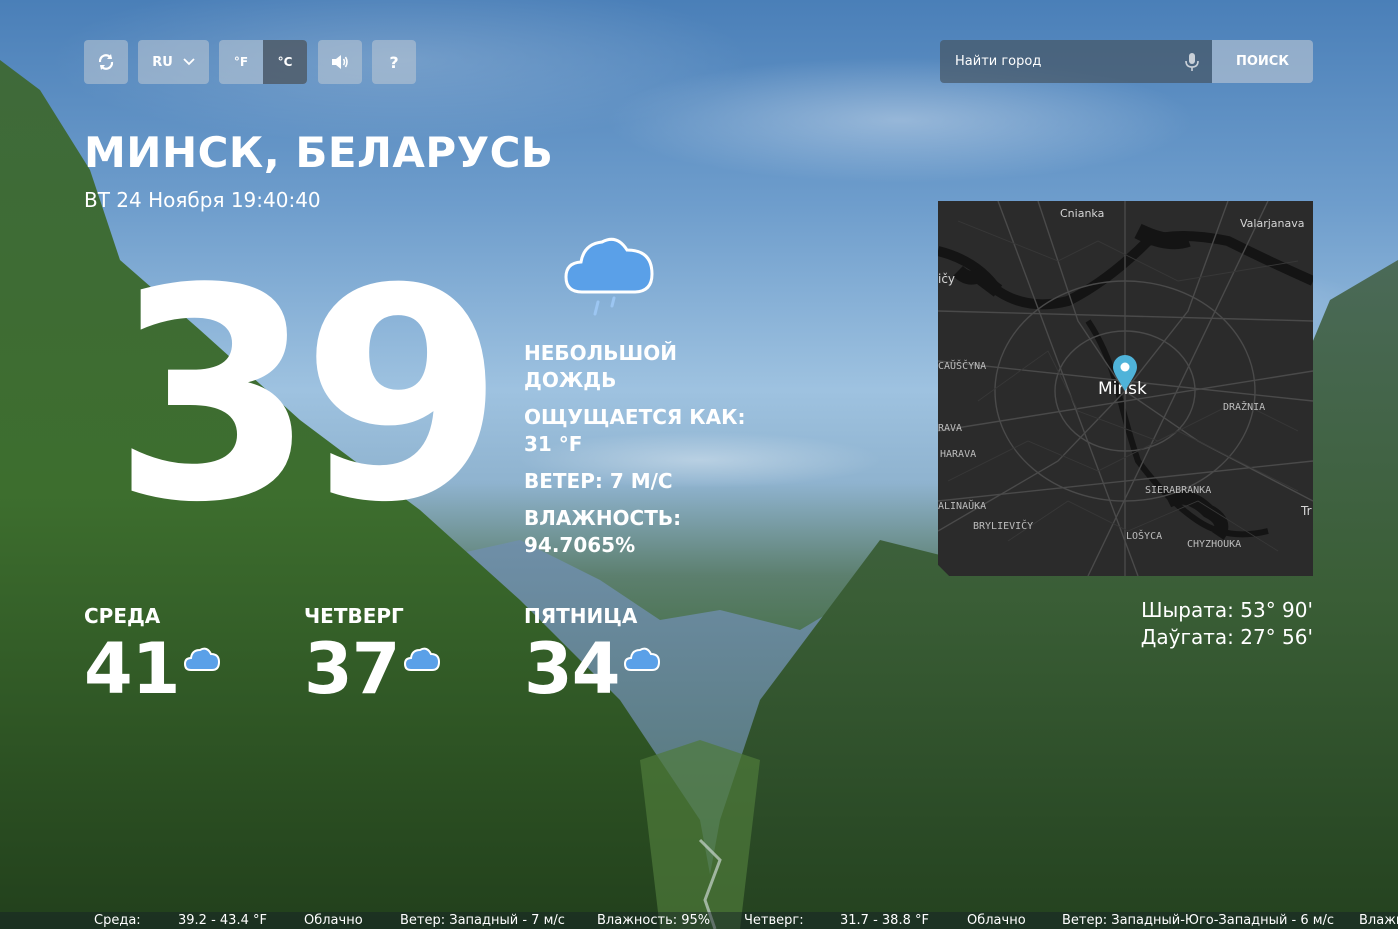  What do you see at coordinates (308, 396) in the screenshot?
I see `current-temperature: 39` at bounding box center [308, 396].